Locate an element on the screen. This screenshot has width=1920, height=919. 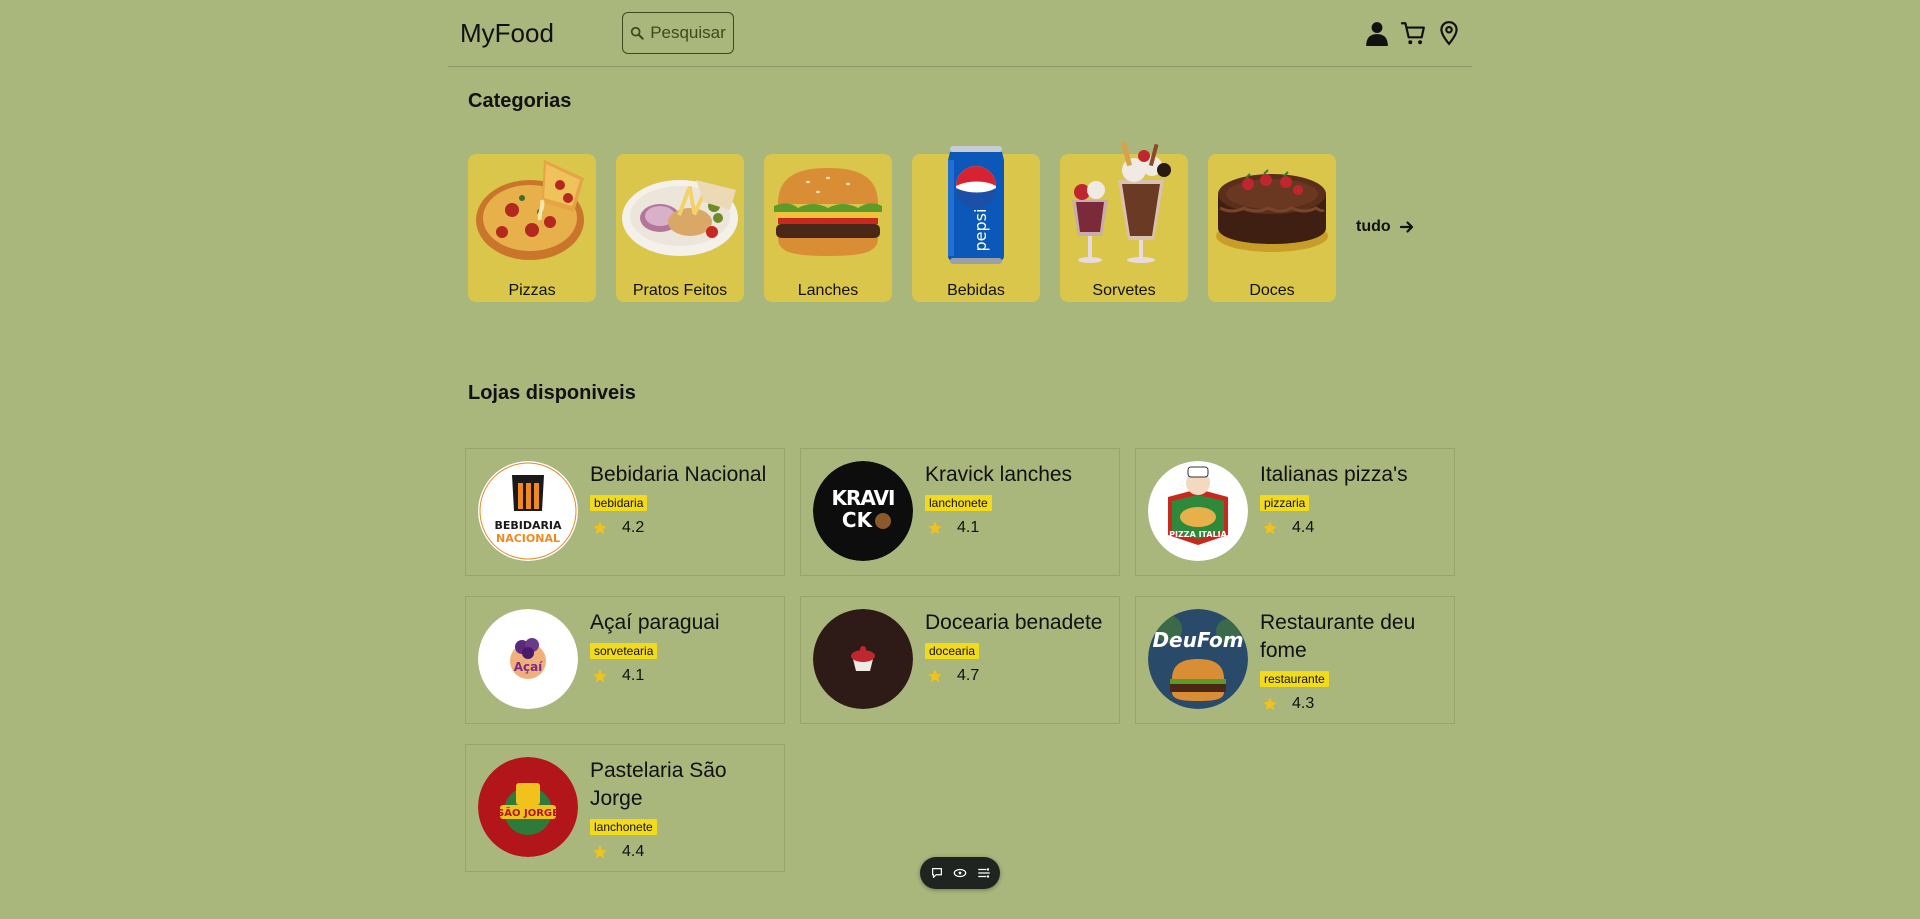
soda-can-image: pepsi is located at coordinates (976, 205).